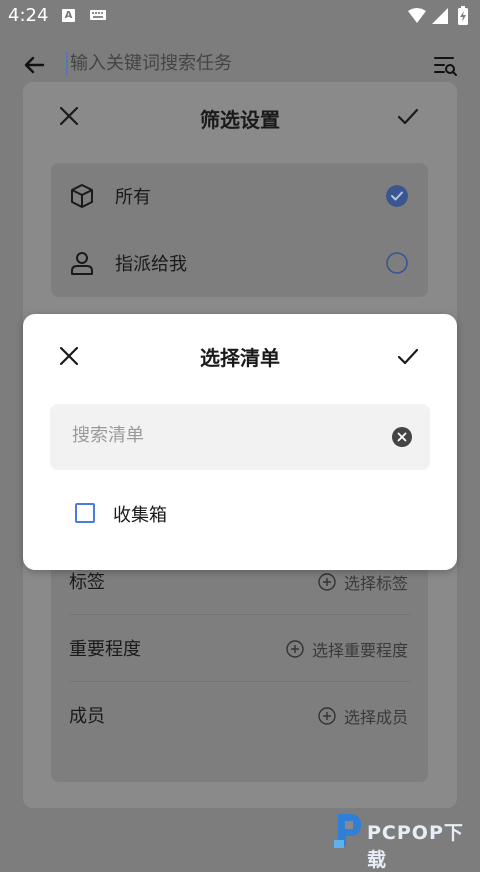 This screenshot has width=480, height=872. Describe the element at coordinates (397, 263) in the screenshot. I see `unchecked-radio-icon` at that location.